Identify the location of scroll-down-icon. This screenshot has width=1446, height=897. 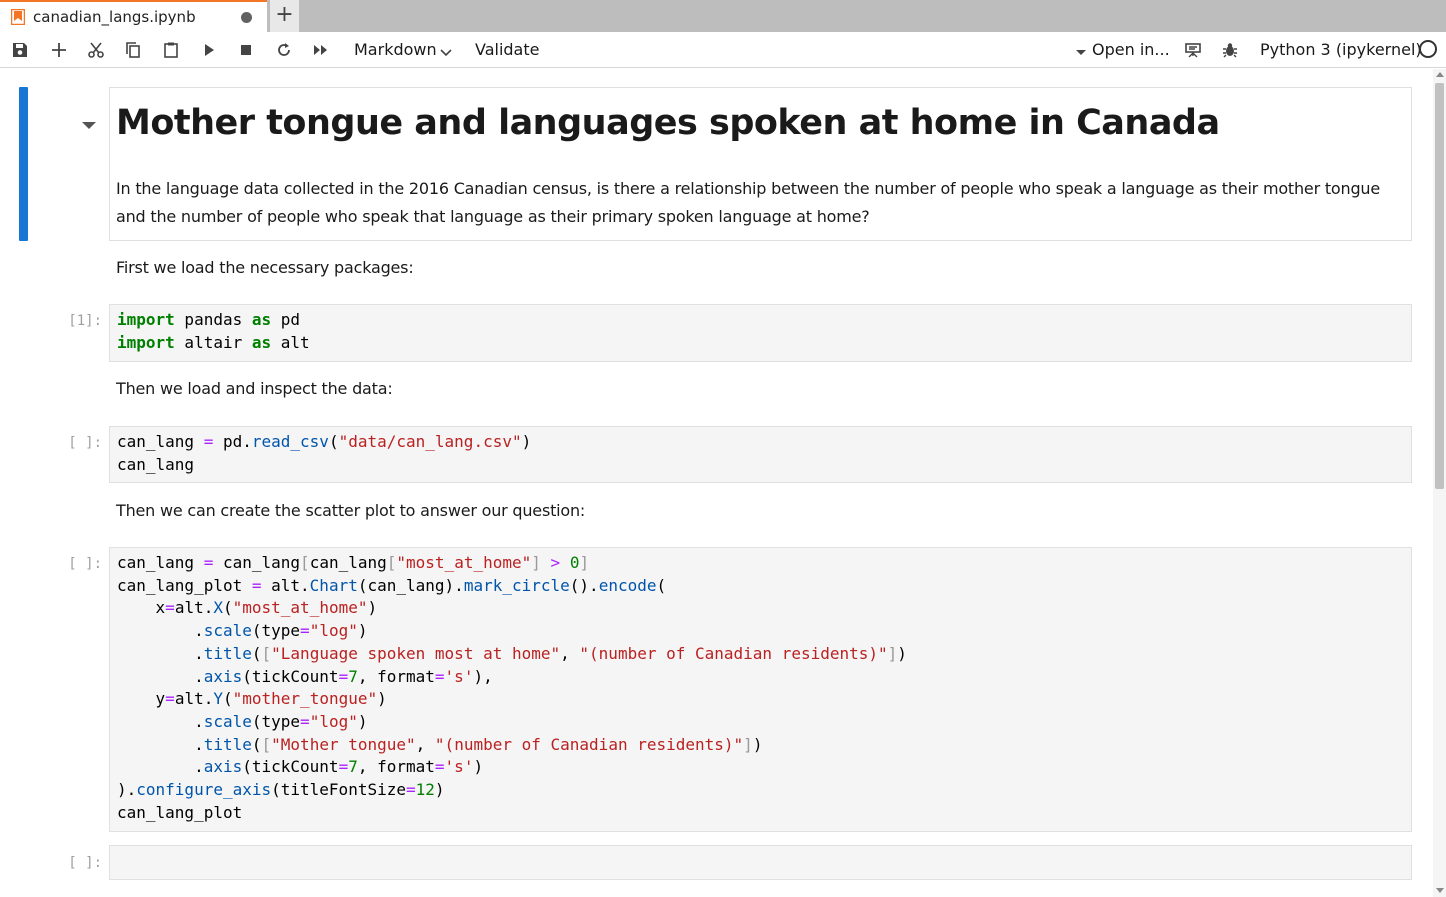
(1440, 890).